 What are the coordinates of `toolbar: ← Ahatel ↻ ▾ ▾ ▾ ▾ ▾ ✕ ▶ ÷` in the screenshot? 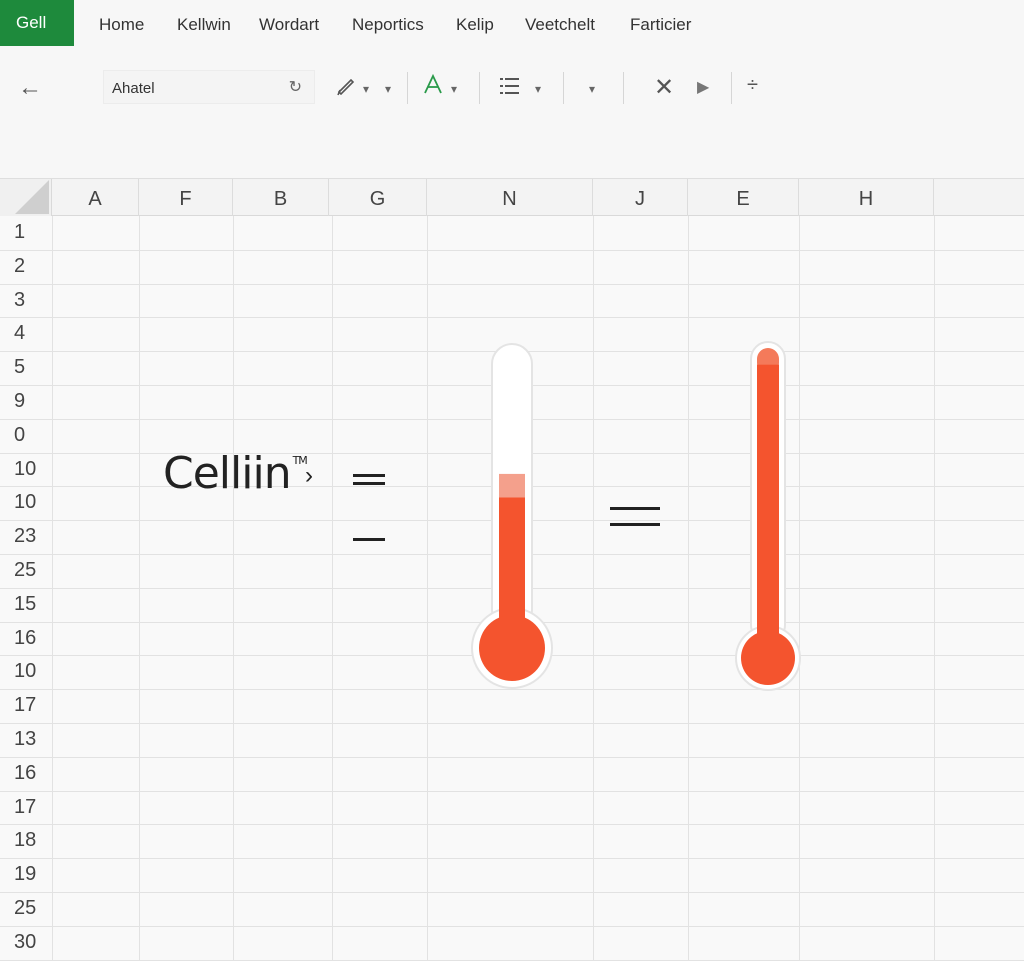 It's located at (512, 112).